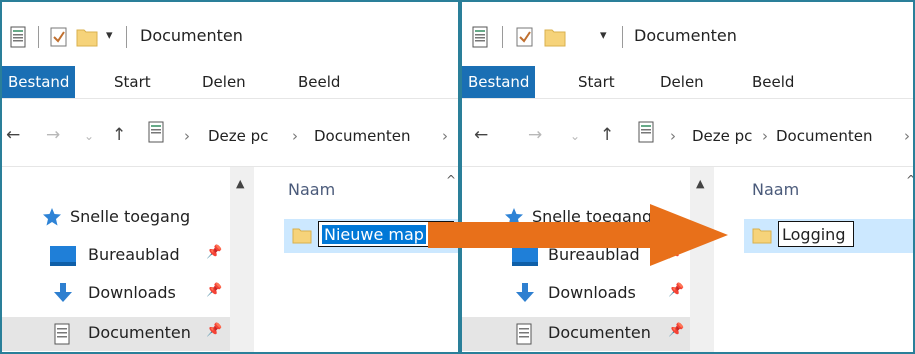  Describe the element at coordinates (130, 216) in the screenshot. I see `nav-item-label: Snelle toegang` at that location.